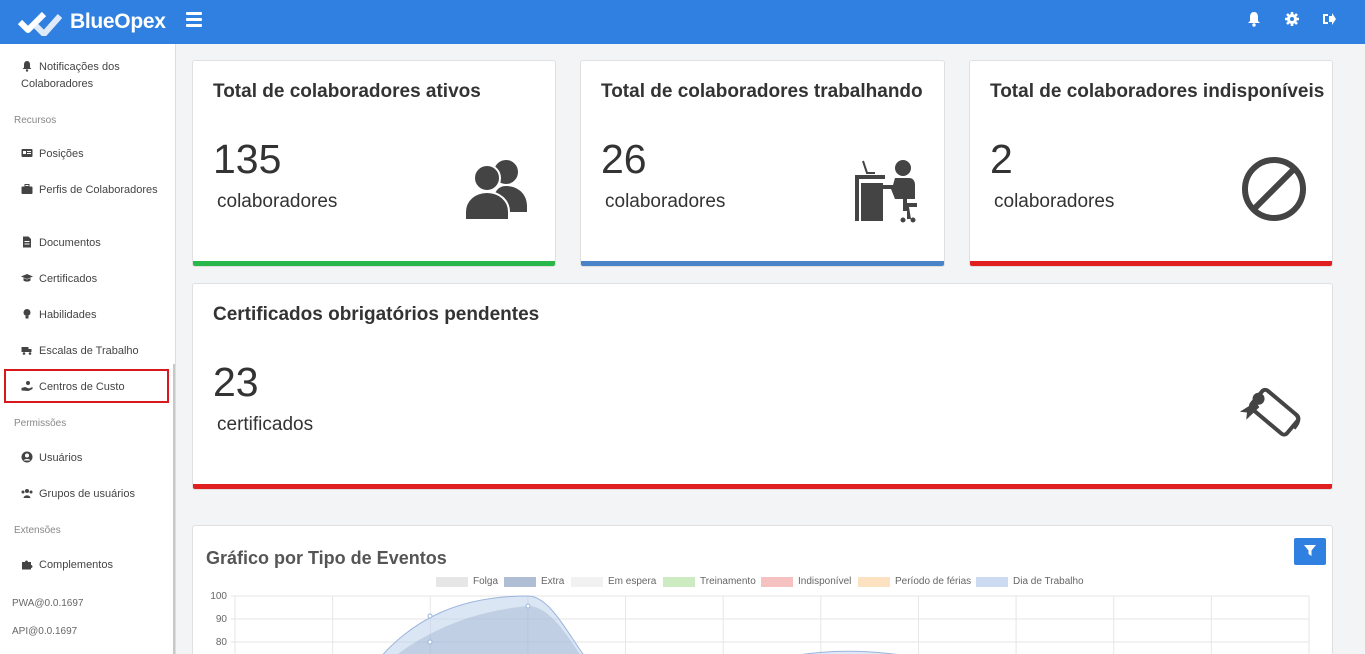 Image resolution: width=1365 pixels, height=654 pixels. Describe the element at coordinates (222, 642) in the screenshot. I see `y-tick-label: 80` at that location.